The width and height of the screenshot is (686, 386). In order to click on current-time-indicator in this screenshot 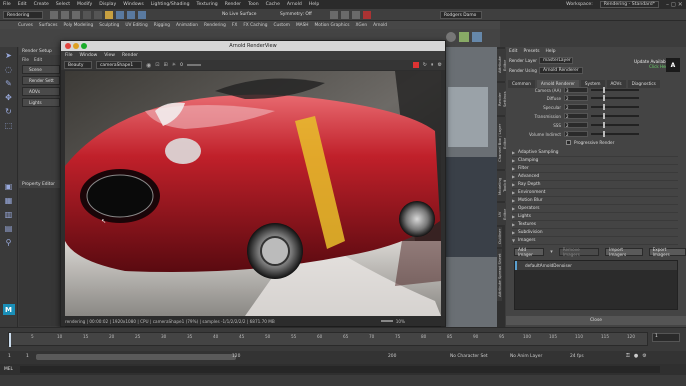, I will do `click(10, 340)`.